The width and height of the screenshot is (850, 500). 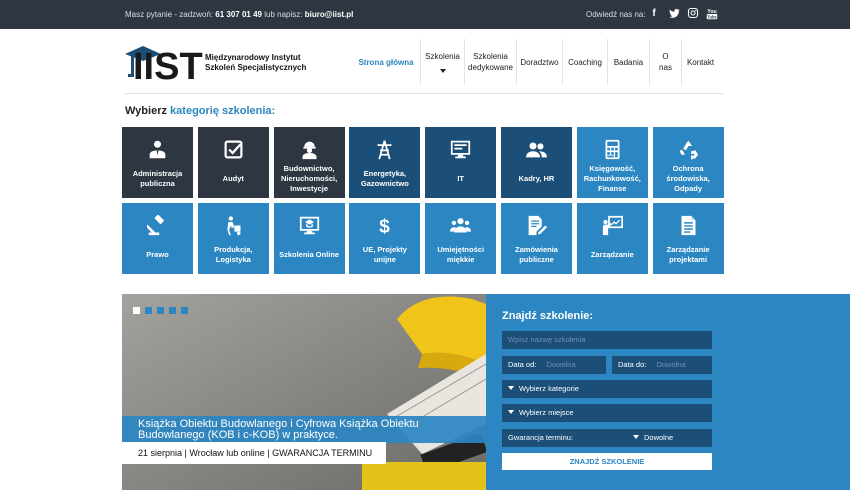 What do you see at coordinates (688, 162) in the screenshot?
I see `category-tile: Ochrona środowiska, Odpady` at bounding box center [688, 162].